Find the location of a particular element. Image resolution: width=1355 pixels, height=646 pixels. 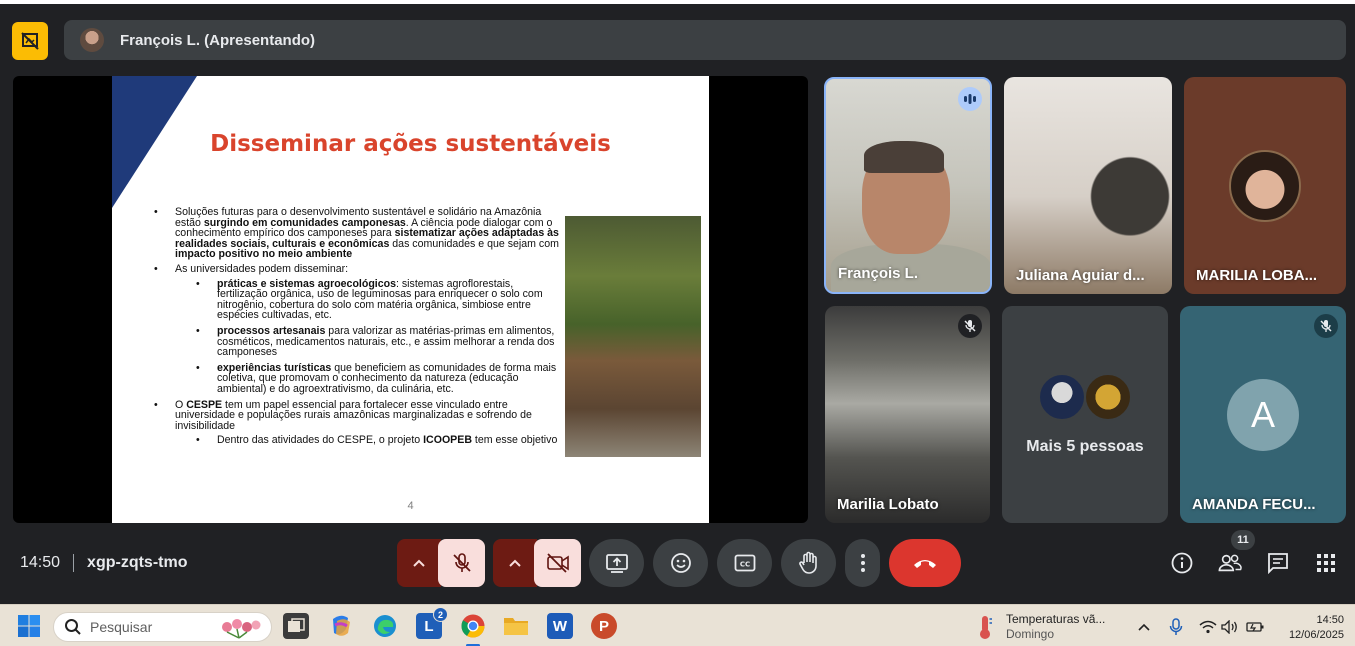

present-screen-button is located at coordinates (616, 563).